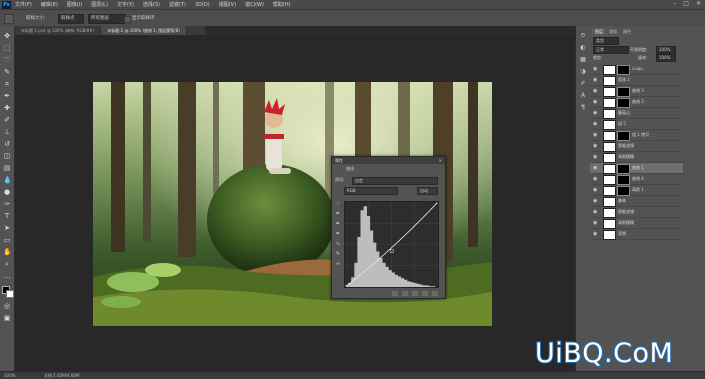 The image size is (705, 379). I want to click on layer-row: ◉ cuiqu, so click(636, 69).